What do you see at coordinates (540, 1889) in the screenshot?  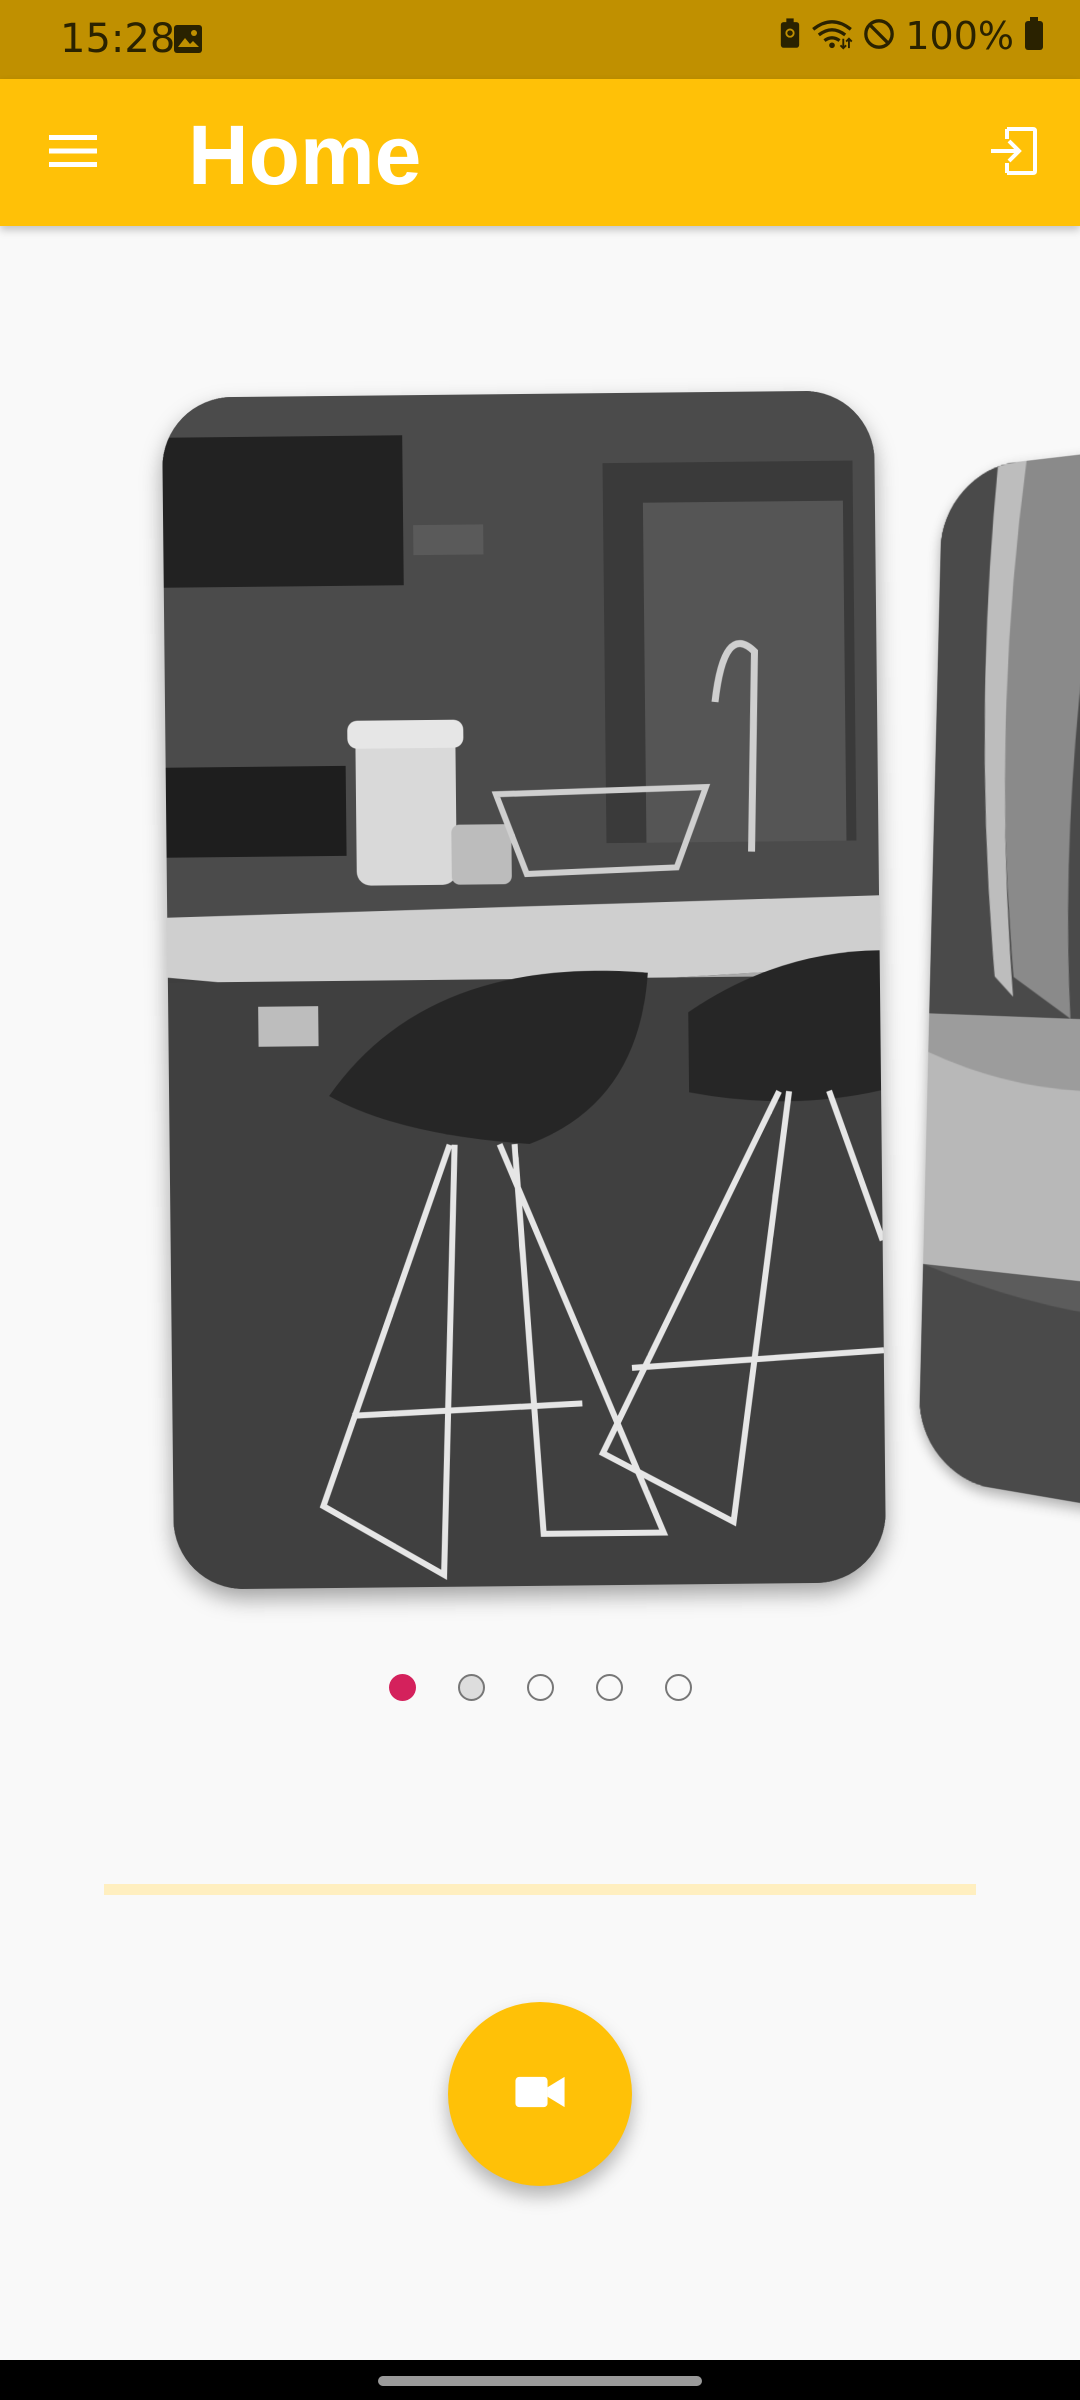 I see `divider` at bounding box center [540, 1889].